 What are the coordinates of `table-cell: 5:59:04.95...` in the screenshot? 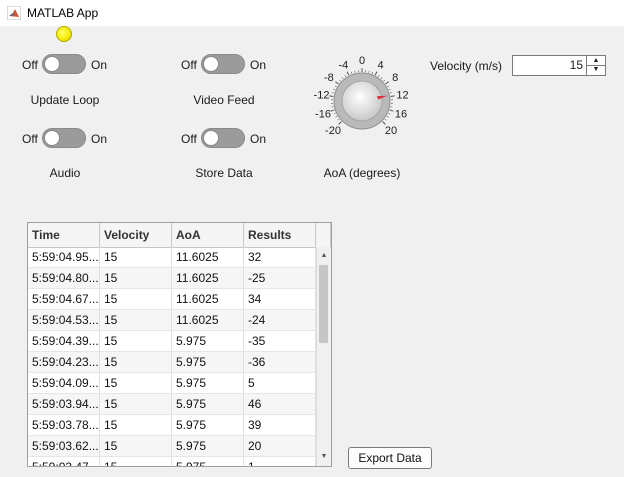 It's located at (64, 257).